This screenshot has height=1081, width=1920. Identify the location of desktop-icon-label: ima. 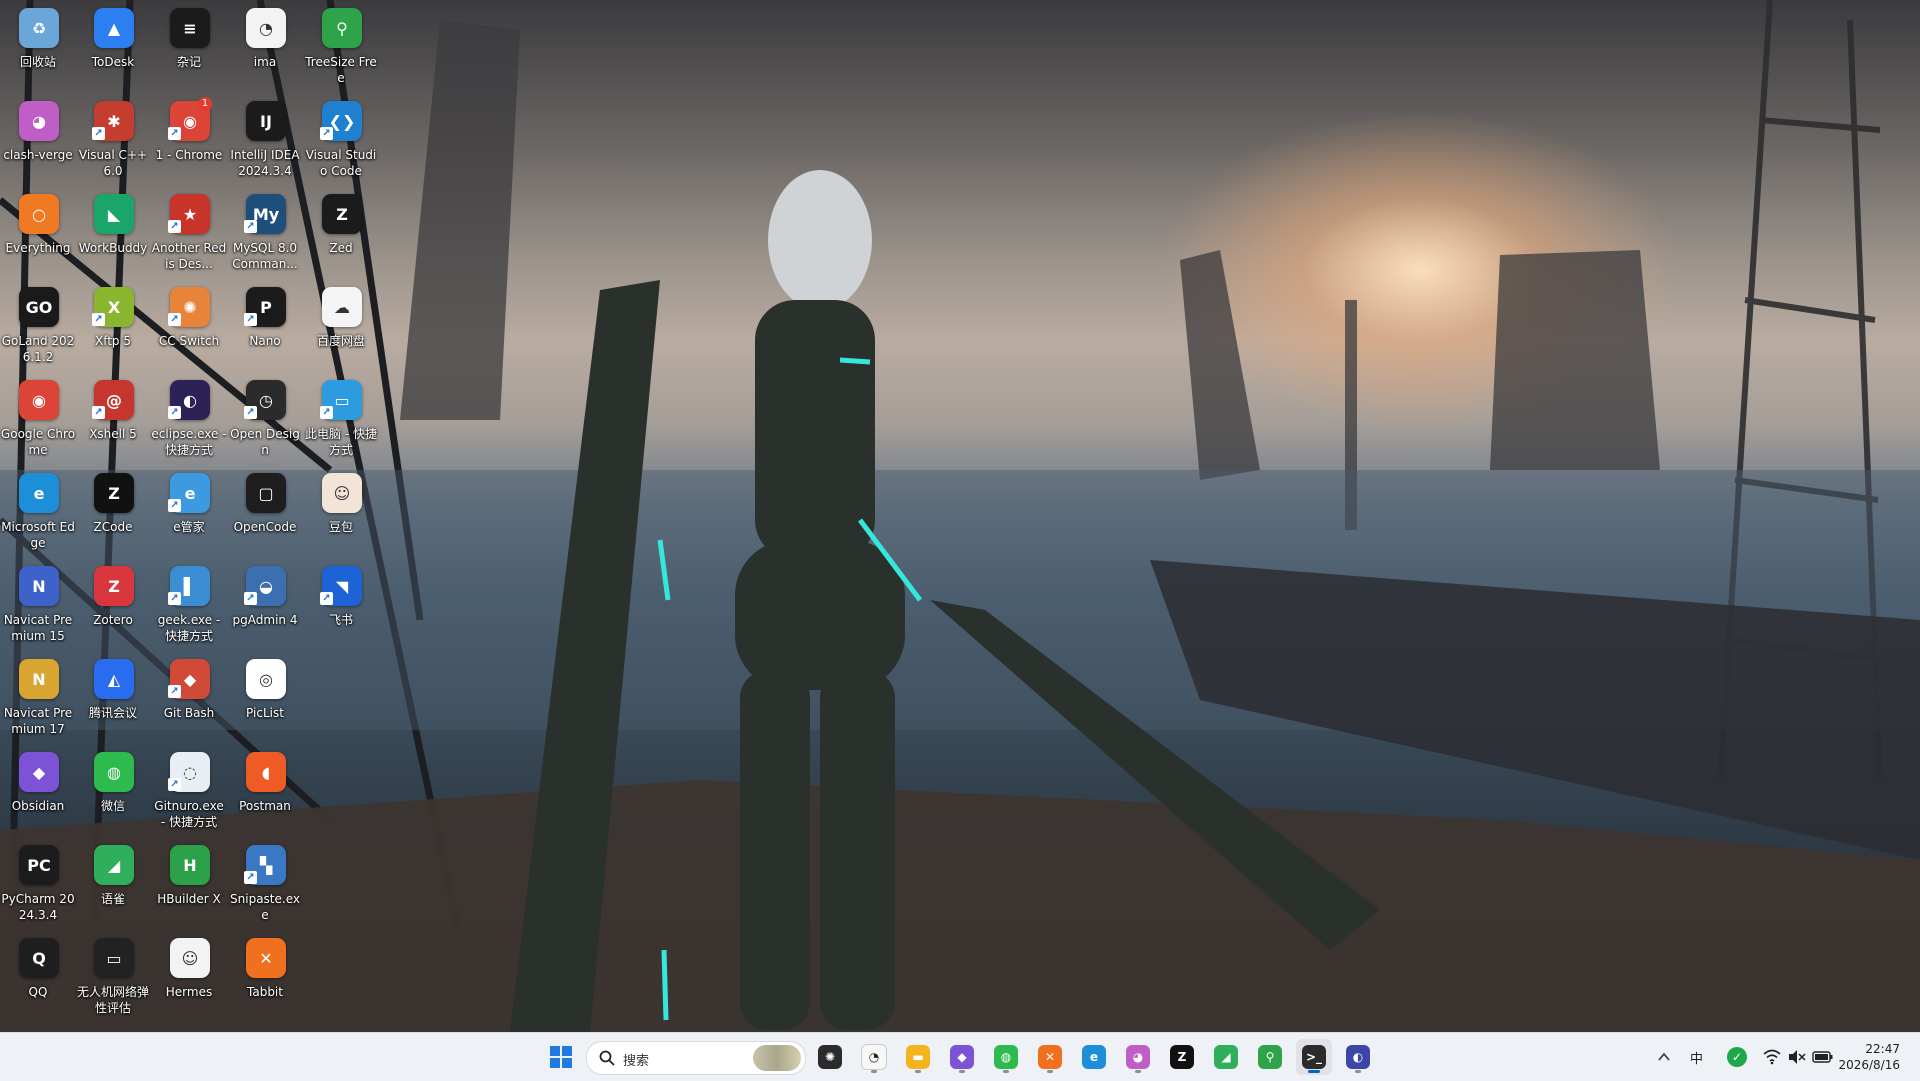
(265, 62).